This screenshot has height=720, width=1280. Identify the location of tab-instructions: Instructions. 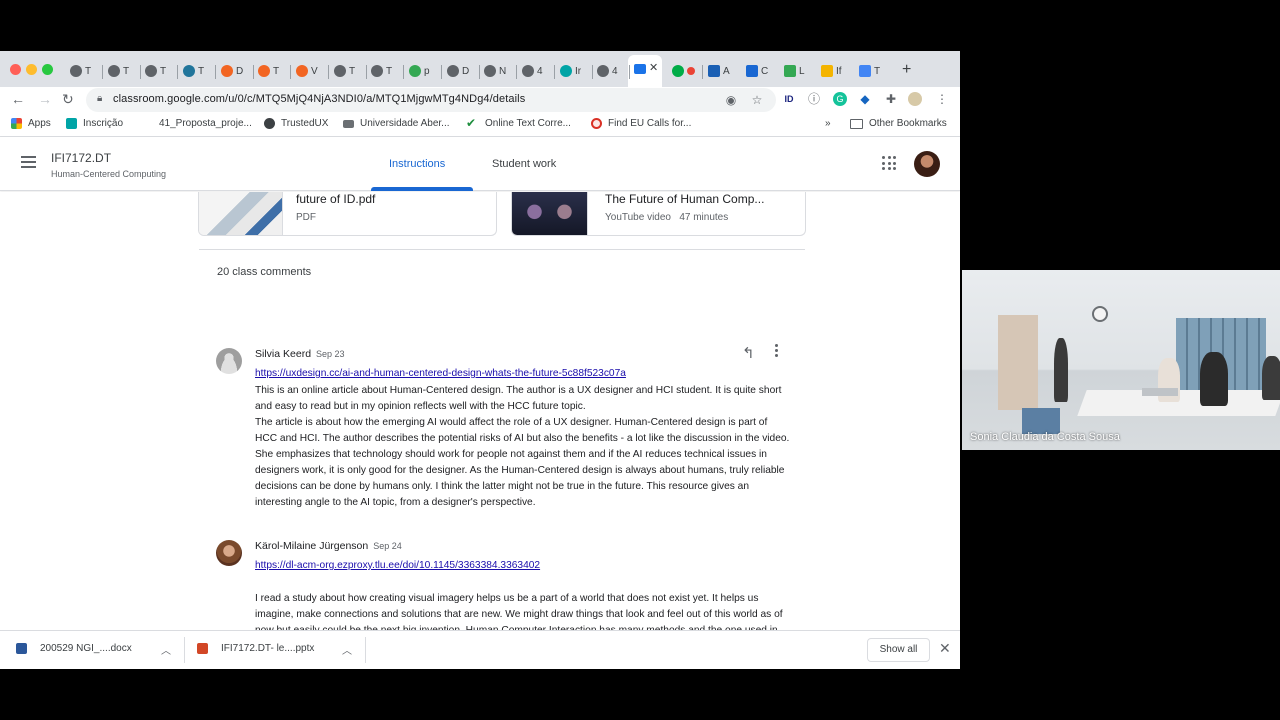
(417, 164).